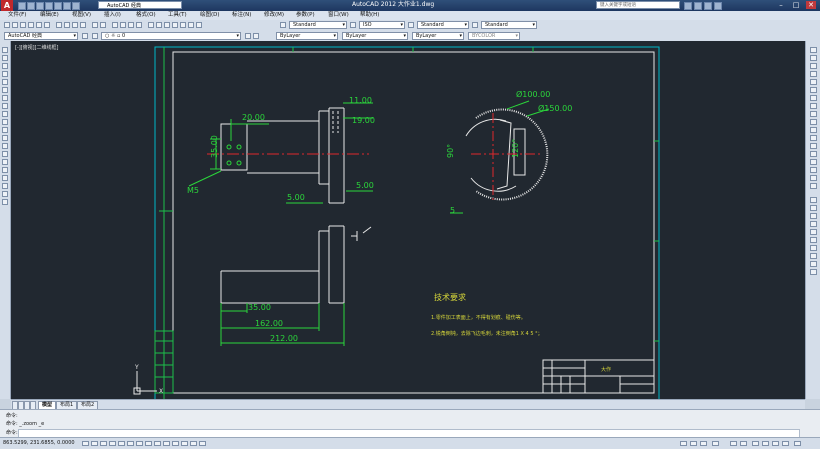 The width and height of the screenshot is (820, 449). Describe the element at coordinates (59, 25) in the screenshot. I see `cut-icon` at that location.